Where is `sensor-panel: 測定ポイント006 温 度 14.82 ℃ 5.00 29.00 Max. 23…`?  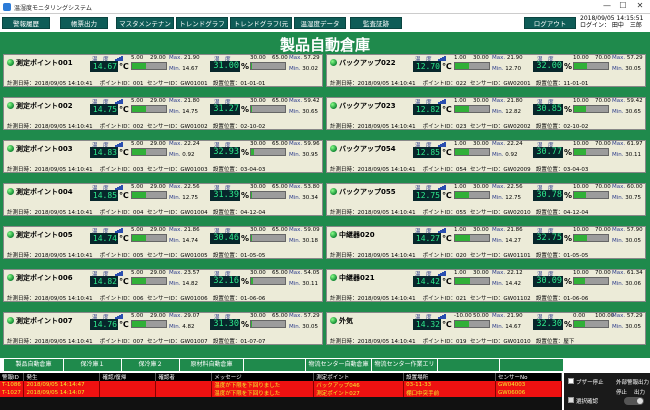
sensor-panel: 測定ポイント006 温 度 14.82 ℃ 5.00 29.00 Max. 23… is located at coordinates (163, 285).